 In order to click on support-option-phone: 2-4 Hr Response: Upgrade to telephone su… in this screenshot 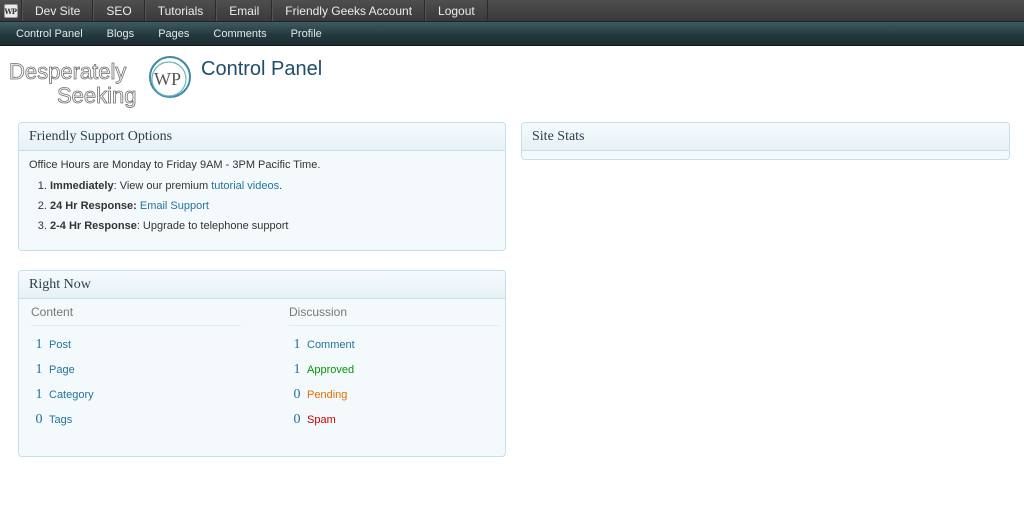, I will do `click(272, 226)`.